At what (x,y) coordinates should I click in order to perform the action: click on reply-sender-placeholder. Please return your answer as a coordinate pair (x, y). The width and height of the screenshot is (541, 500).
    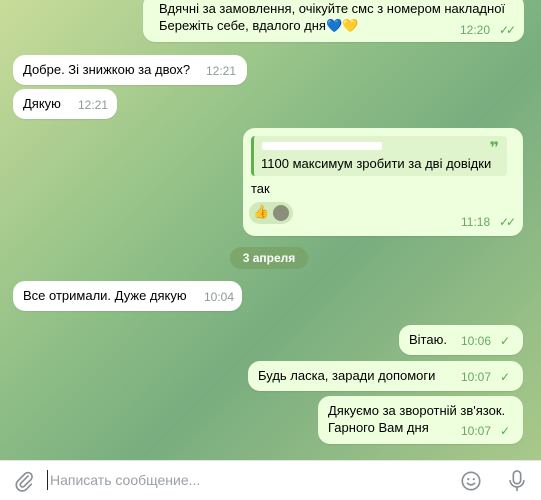
    Looking at the image, I should click on (322, 146).